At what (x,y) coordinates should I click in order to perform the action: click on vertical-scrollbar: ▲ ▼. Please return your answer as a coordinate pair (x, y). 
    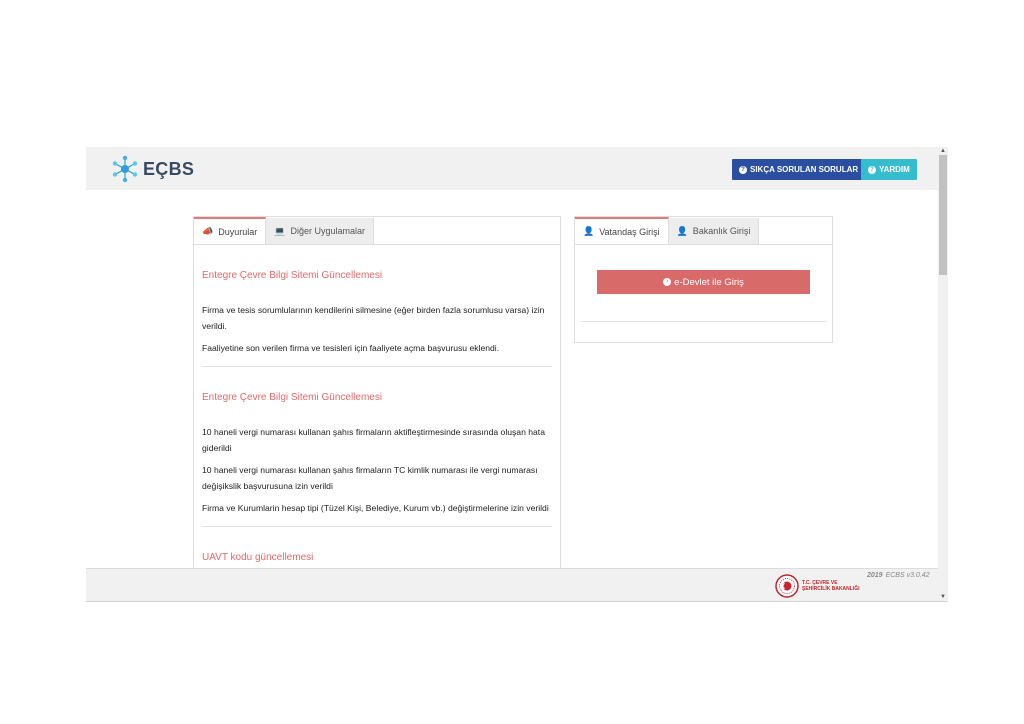
    Looking at the image, I should click on (943, 374).